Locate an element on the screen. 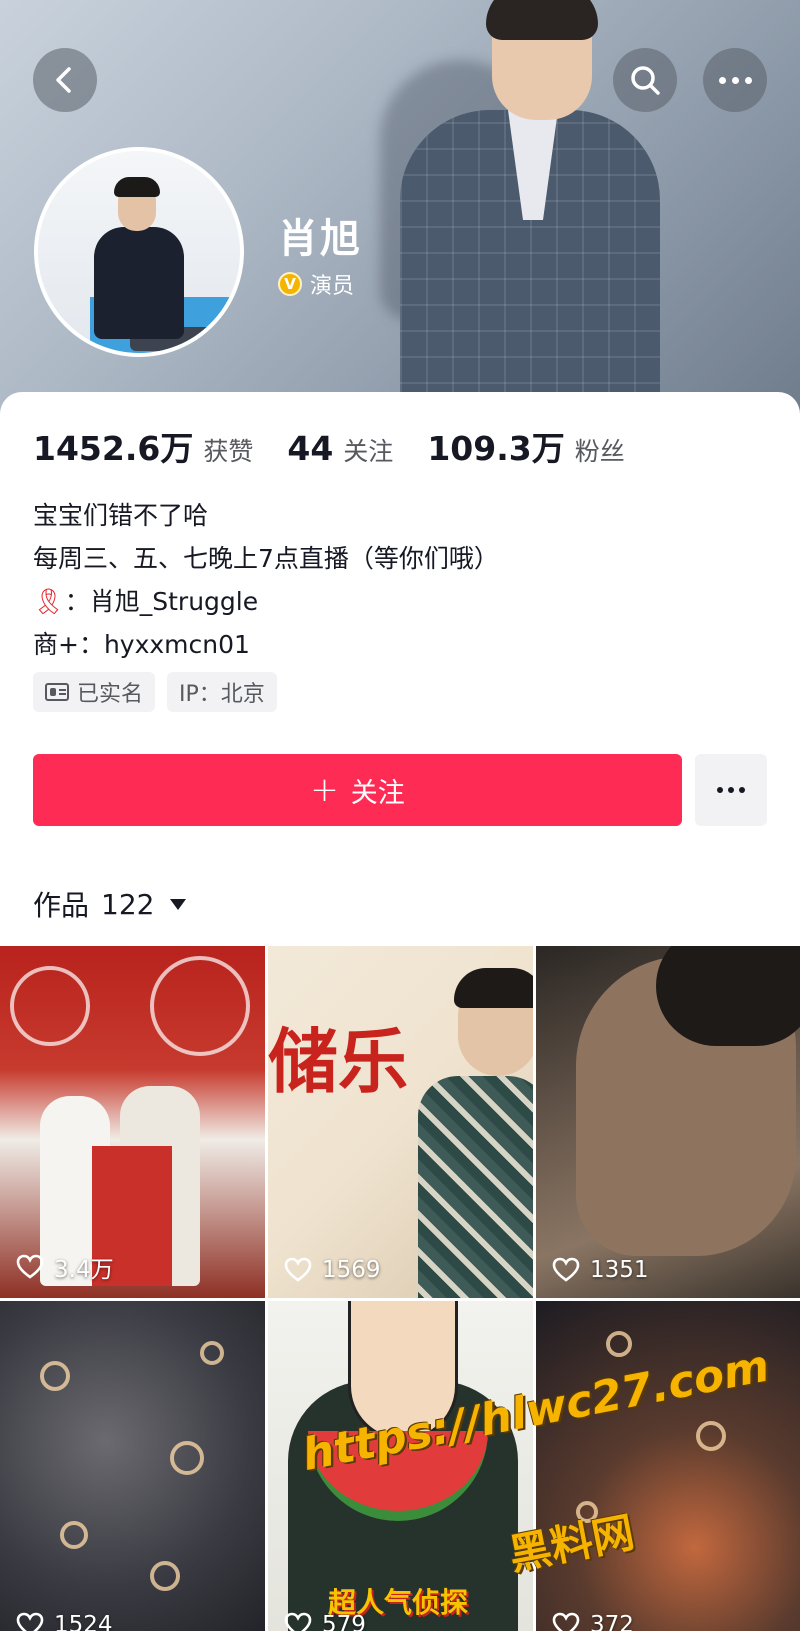 The width and height of the screenshot is (800, 1631). search-button is located at coordinates (645, 80).